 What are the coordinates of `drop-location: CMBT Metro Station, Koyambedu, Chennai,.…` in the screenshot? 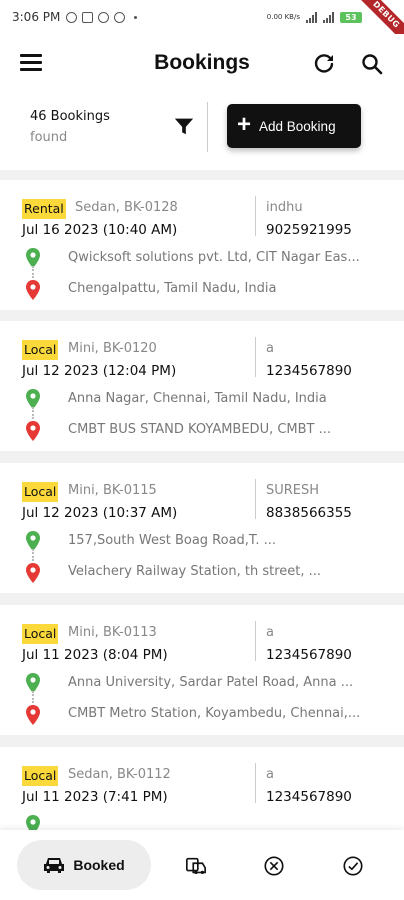 It's located at (214, 713).